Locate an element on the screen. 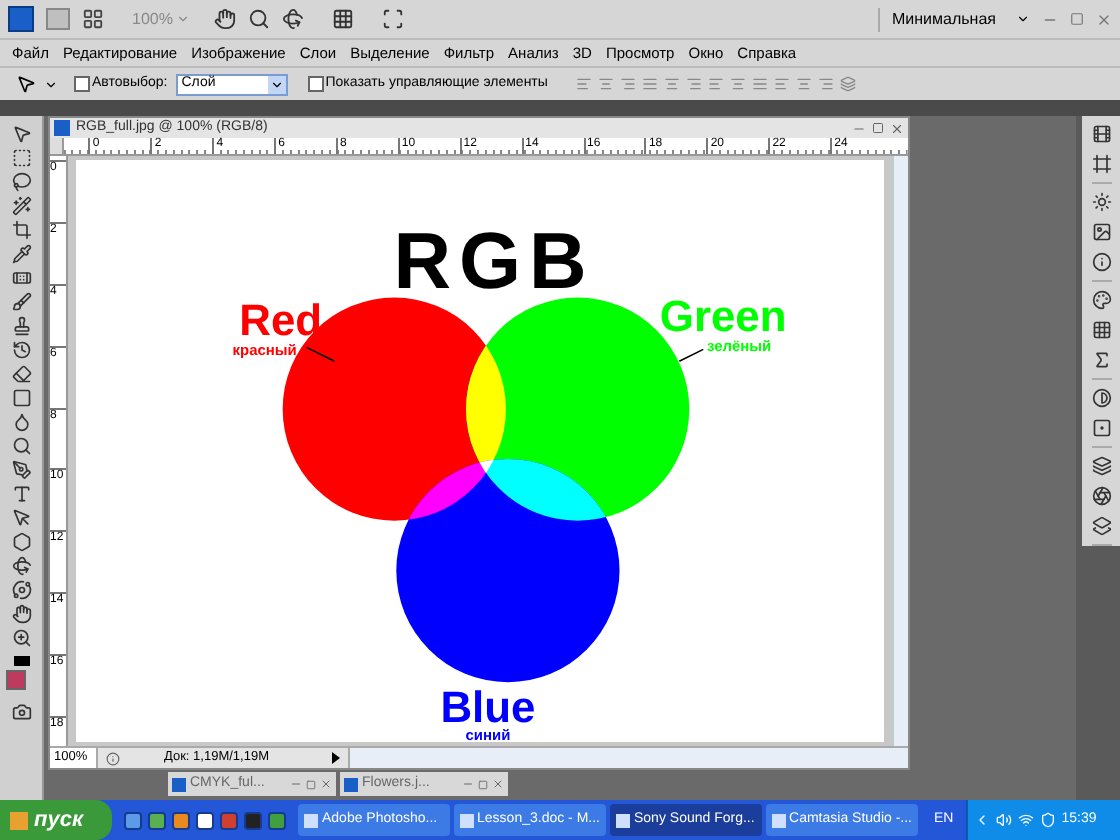  horizontal-scrollbar is located at coordinates (628, 758).